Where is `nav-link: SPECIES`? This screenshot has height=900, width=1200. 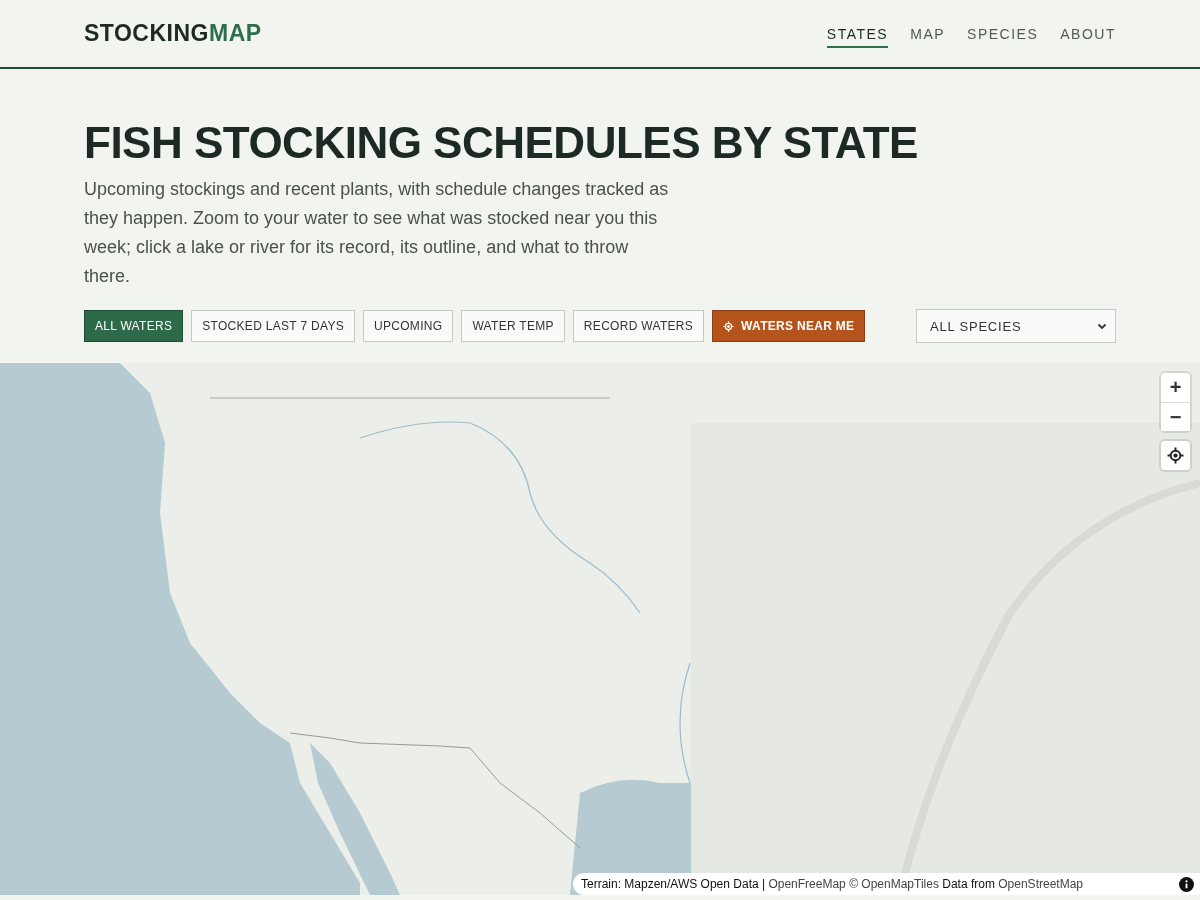 nav-link: SPECIES is located at coordinates (1003, 33).